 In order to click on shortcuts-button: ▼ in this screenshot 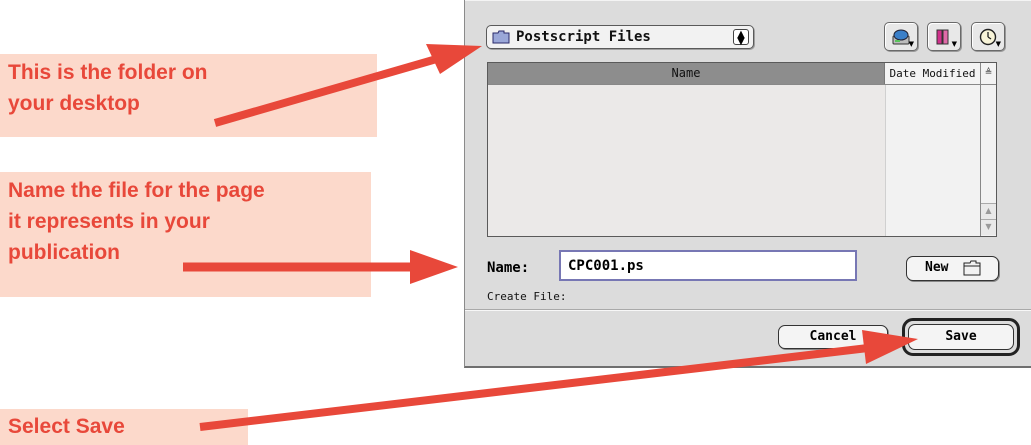, I will do `click(901, 36)`.